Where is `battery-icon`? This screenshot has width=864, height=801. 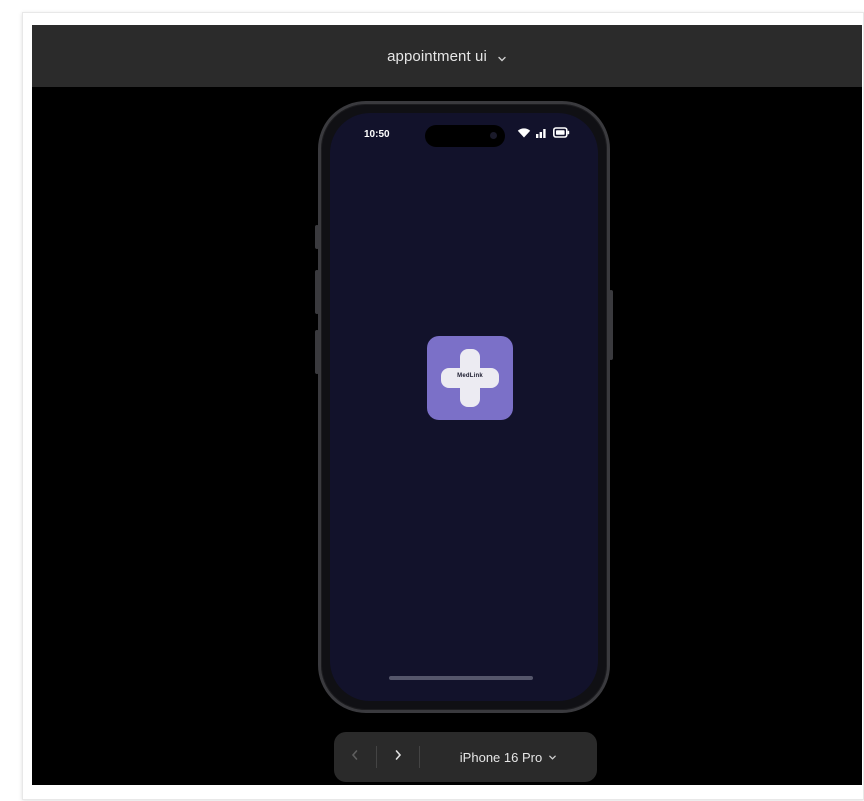
battery-icon is located at coordinates (561, 132).